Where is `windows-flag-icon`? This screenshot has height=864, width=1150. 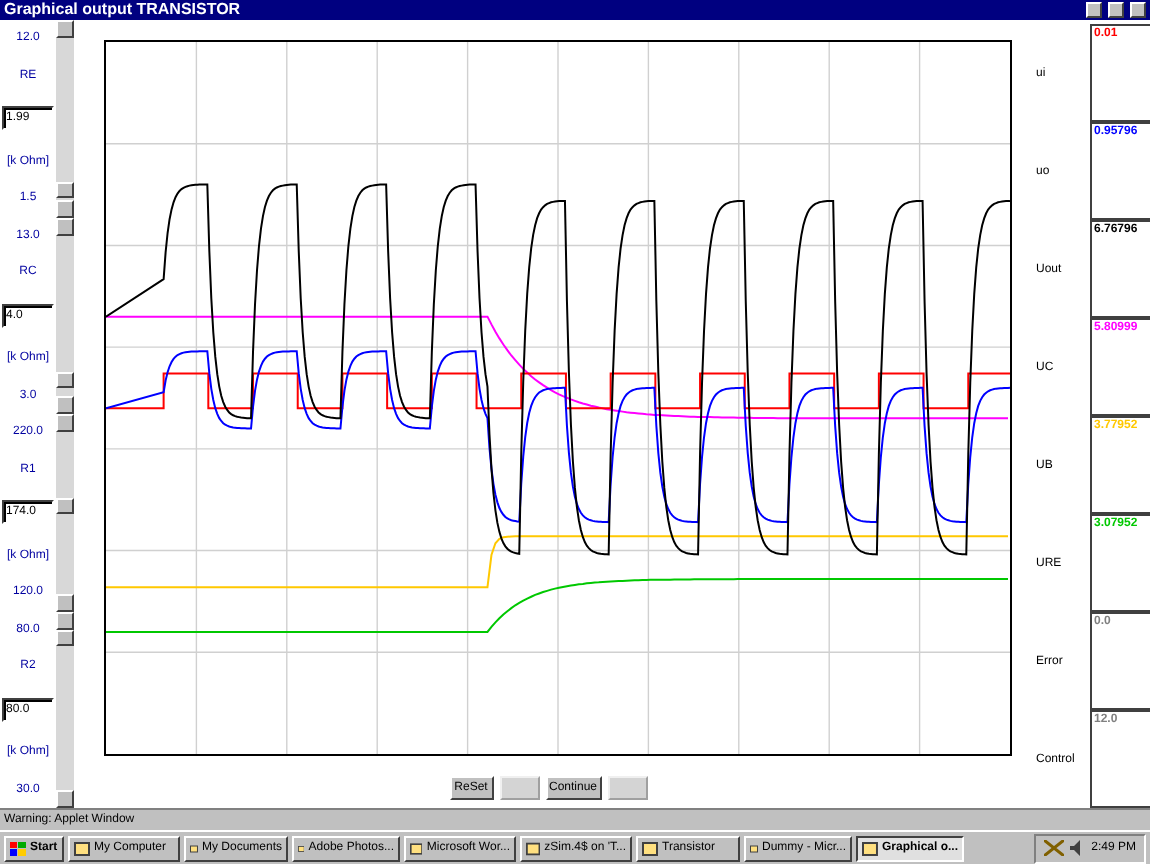
windows-flag-icon is located at coordinates (18, 848).